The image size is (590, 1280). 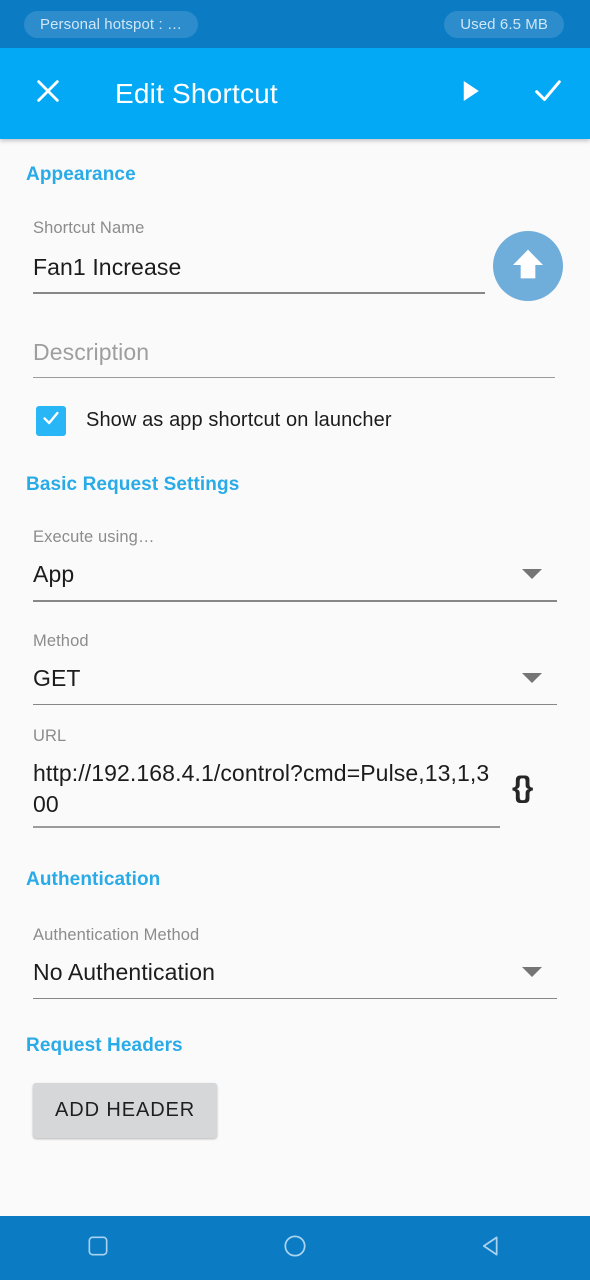 I want to click on save-button, so click(x=548, y=94).